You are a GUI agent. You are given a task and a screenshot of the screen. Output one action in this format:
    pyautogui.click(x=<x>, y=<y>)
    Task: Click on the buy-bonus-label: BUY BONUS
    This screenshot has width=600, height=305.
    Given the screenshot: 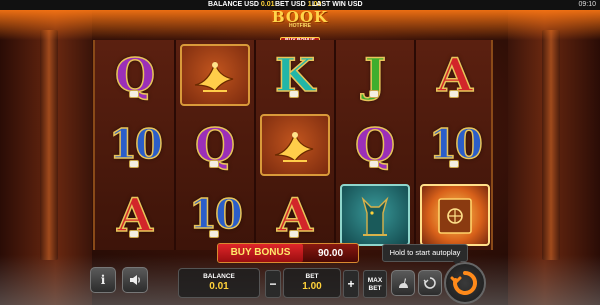 What is the action you would take?
    pyautogui.click(x=260, y=253)
    